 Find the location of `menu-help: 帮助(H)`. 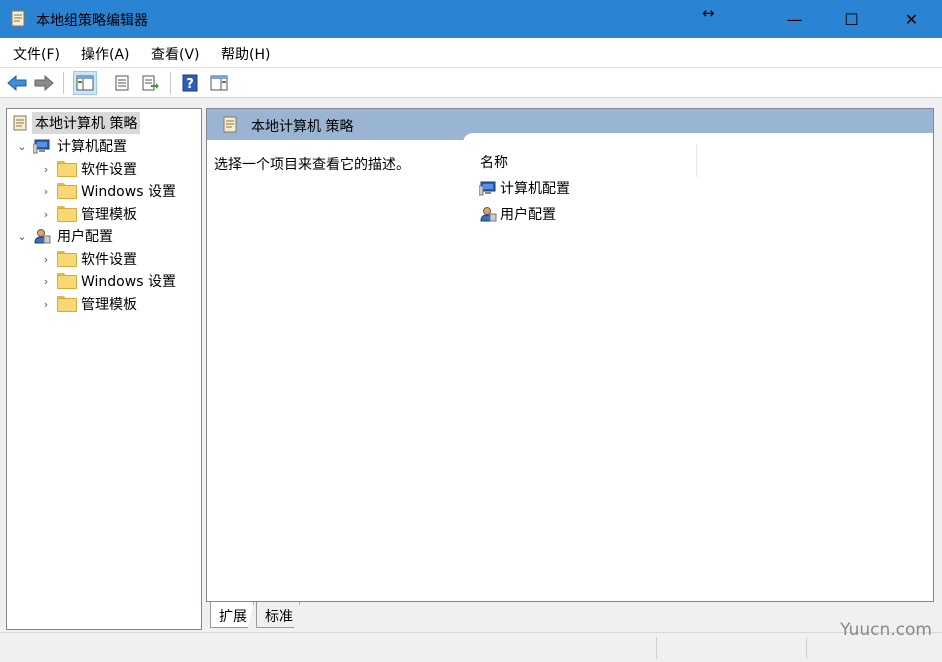

menu-help: 帮助(H) is located at coordinates (245, 54).